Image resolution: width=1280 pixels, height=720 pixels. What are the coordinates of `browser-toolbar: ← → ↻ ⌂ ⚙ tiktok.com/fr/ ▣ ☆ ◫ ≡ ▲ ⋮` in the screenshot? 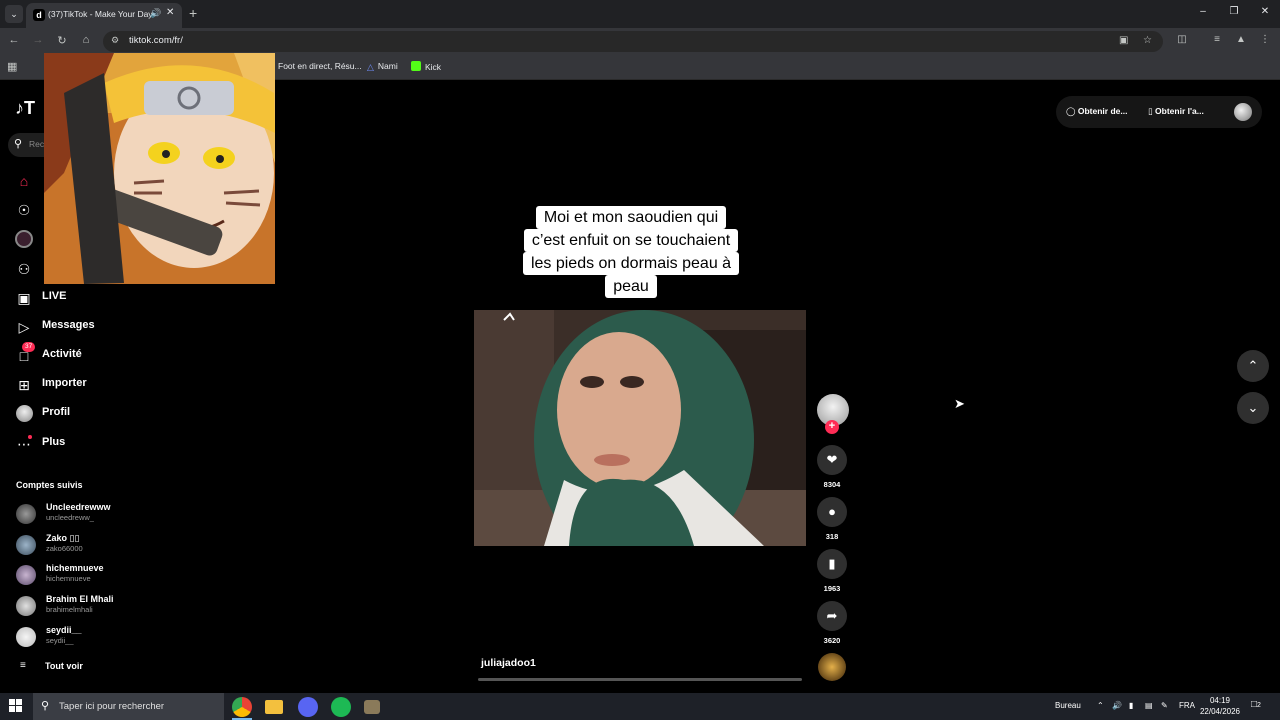 It's located at (640, 41).